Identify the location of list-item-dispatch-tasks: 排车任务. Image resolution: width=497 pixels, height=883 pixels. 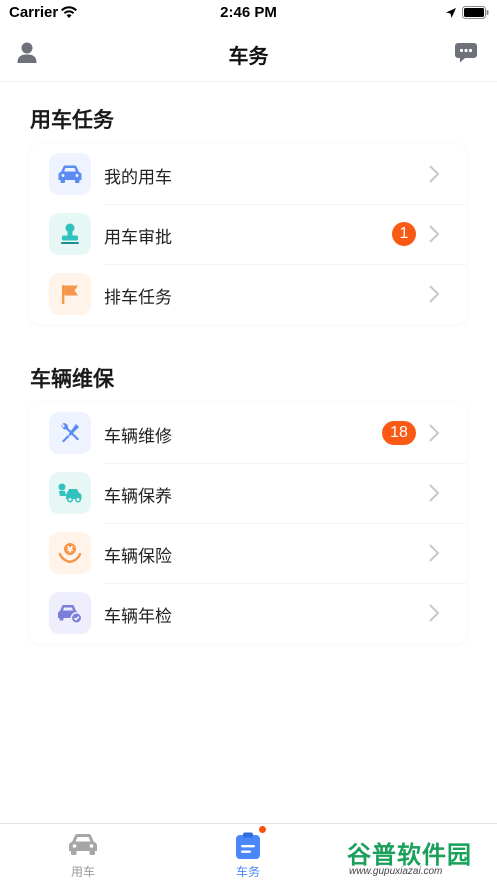
(248, 294).